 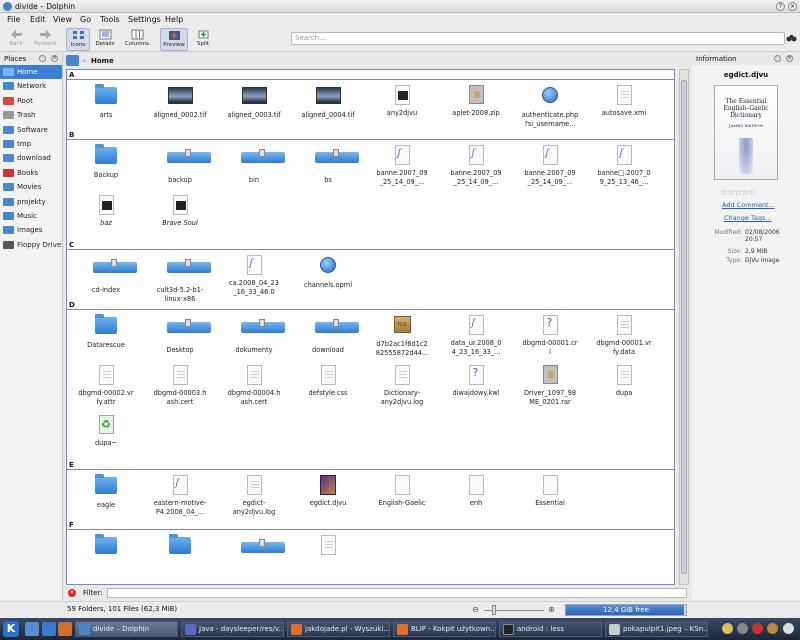 I want to click on place-music: Music, so click(x=31, y=216).